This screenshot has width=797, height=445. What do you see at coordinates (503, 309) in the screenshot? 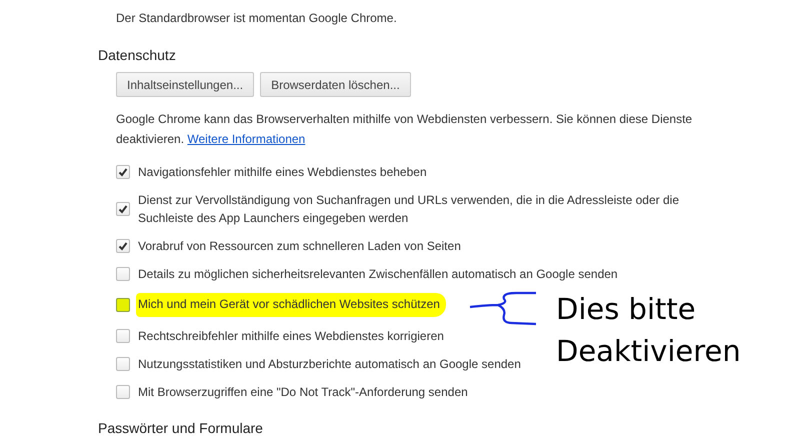
I see `brace-drawing` at bounding box center [503, 309].